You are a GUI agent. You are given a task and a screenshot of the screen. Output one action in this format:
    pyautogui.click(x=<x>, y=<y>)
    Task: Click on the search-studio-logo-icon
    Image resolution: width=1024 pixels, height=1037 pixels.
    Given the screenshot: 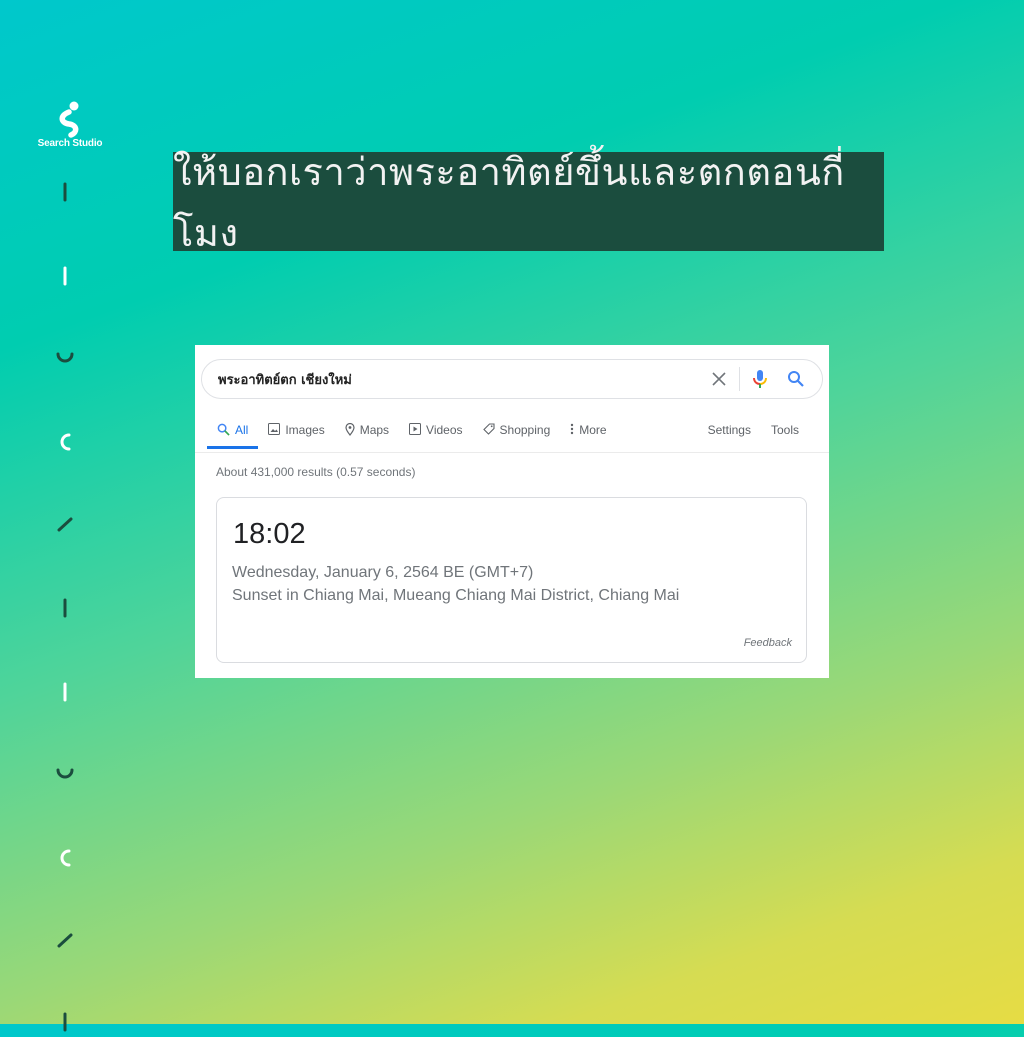 What is the action you would take?
    pyautogui.click(x=69, y=119)
    